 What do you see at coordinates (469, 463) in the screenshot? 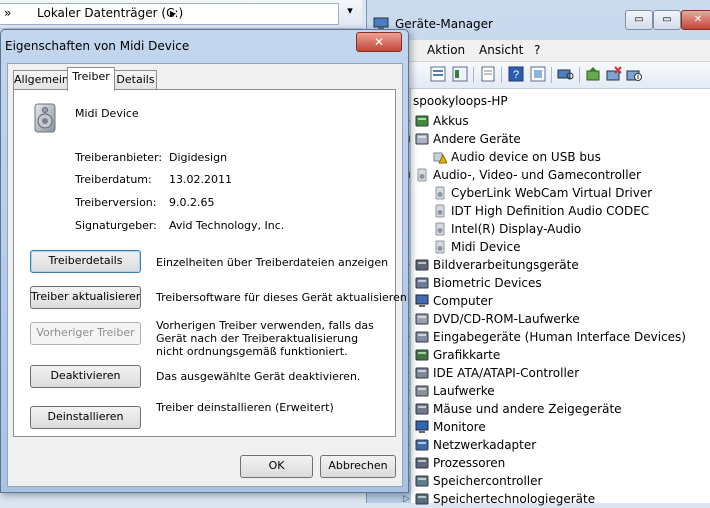
I see `tree-node-label: Prozessoren` at bounding box center [469, 463].